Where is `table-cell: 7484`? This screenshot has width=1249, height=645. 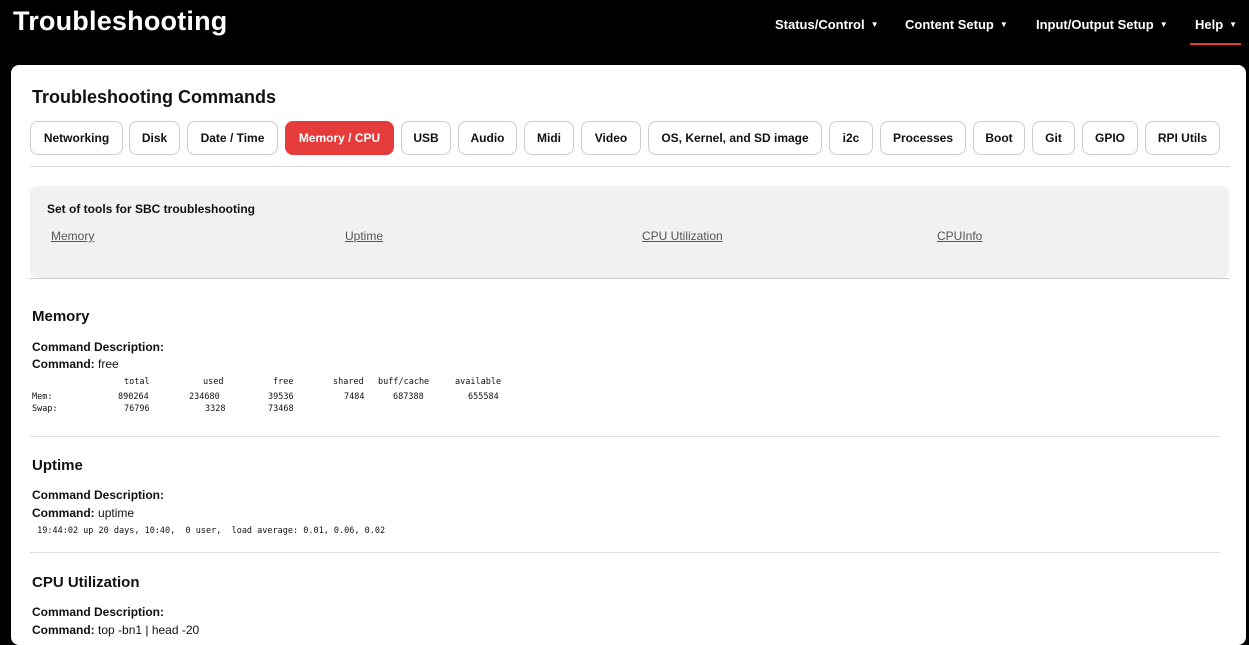 table-cell: 7484 is located at coordinates (354, 397).